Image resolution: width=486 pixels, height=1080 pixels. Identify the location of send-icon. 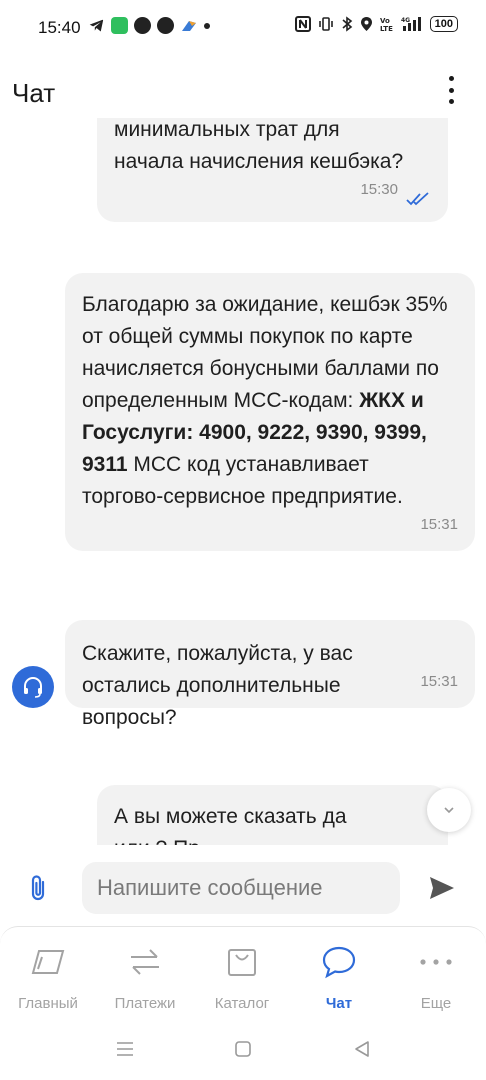
(442, 888).